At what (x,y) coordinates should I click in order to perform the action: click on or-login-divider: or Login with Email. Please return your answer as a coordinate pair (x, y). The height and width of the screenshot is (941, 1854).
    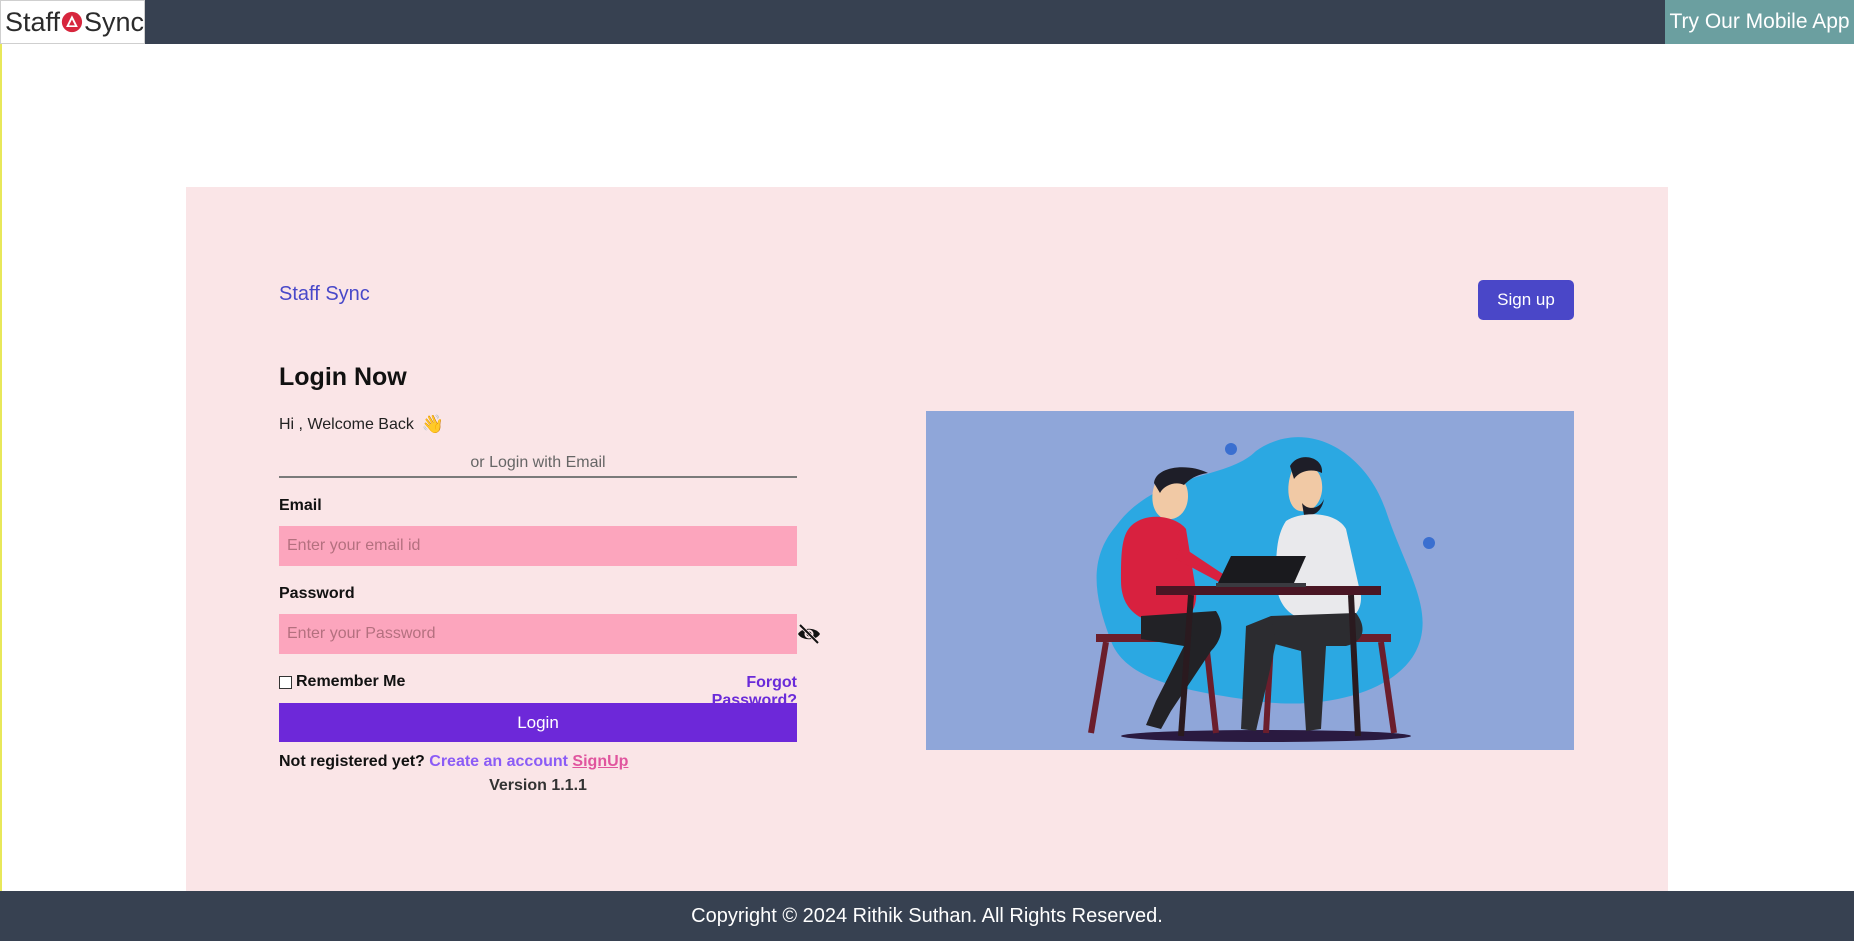
    Looking at the image, I should click on (538, 466).